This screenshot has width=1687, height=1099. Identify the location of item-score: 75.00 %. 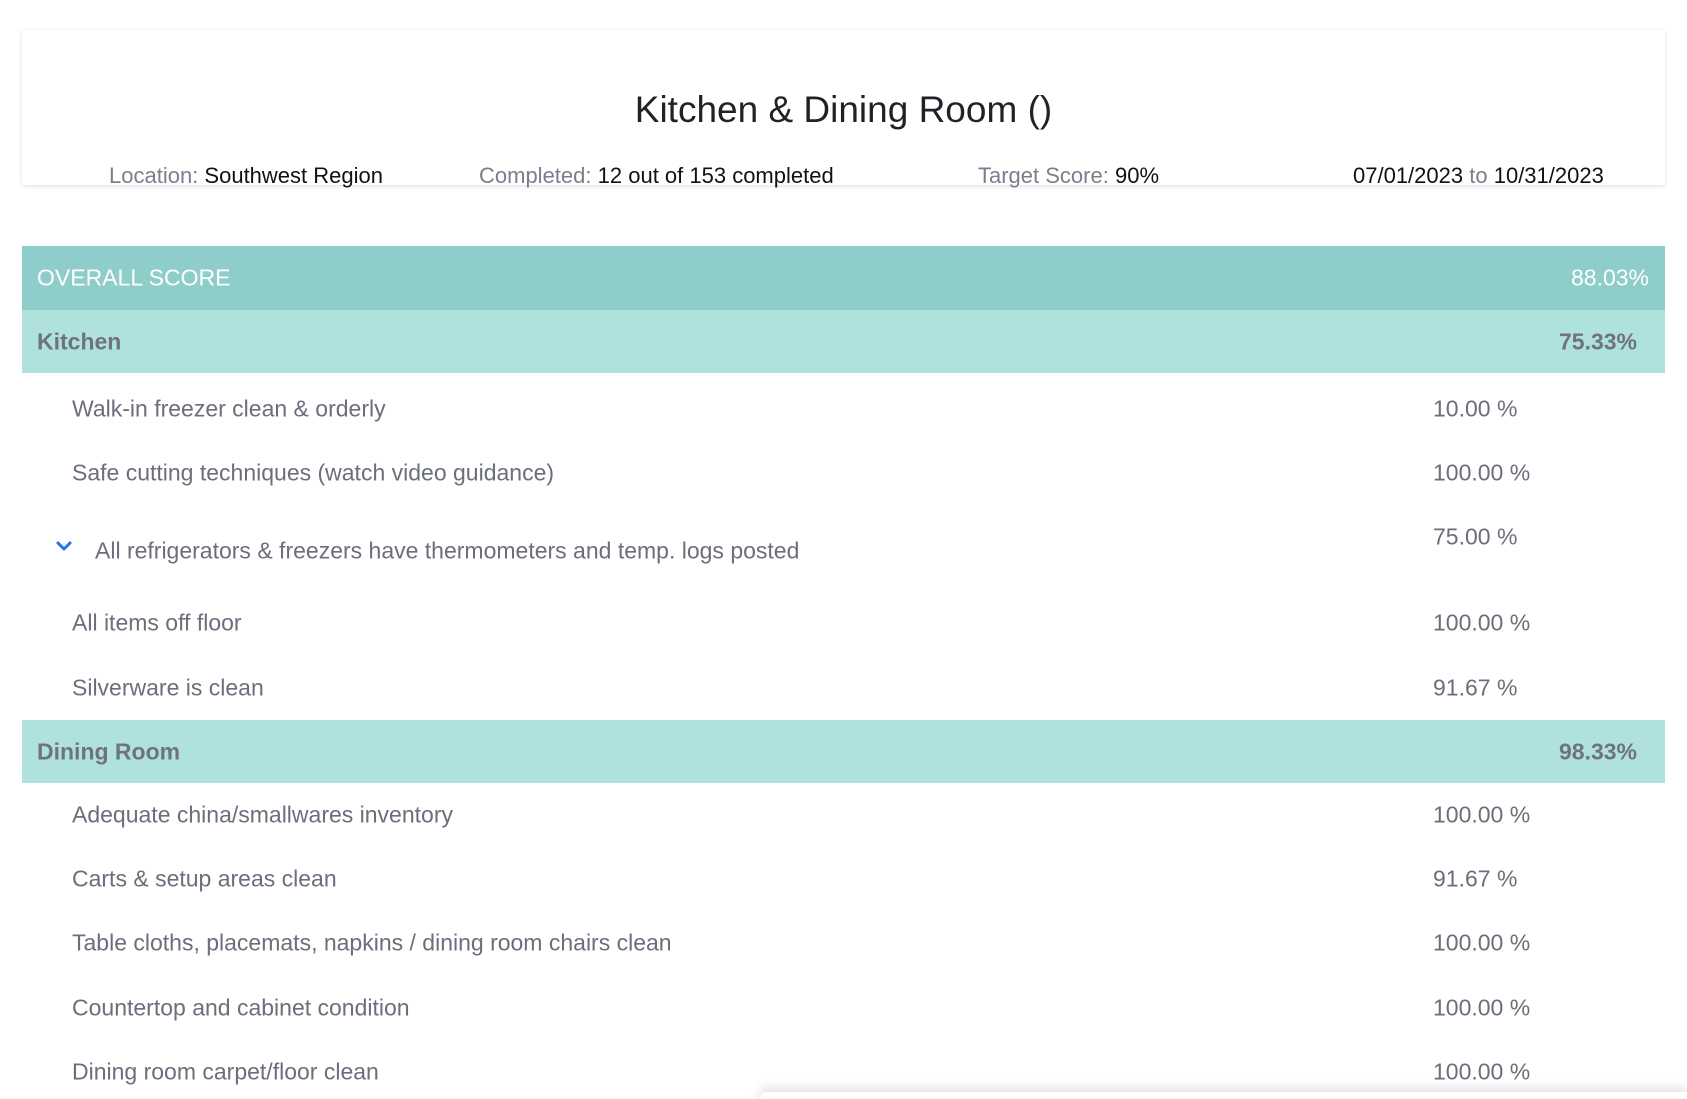
(1475, 536).